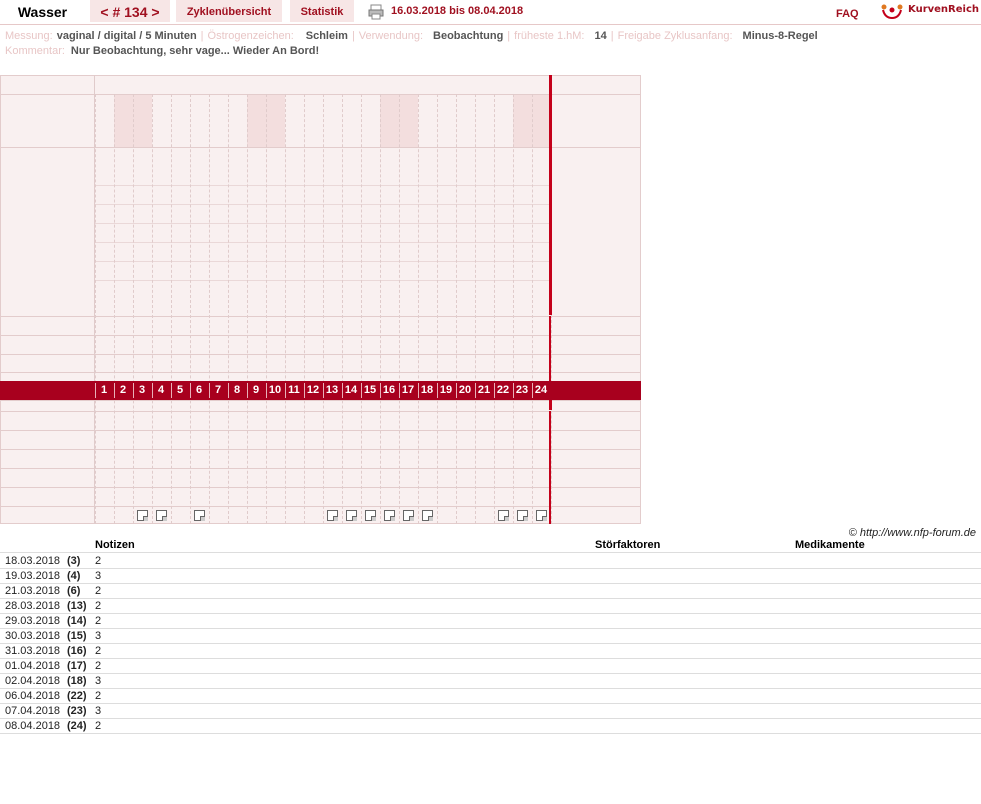  Describe the element at coordinates (457, 11) in the screenshot. I see `date-range: 16.03.2018 bis 08.04.2018` at that location.